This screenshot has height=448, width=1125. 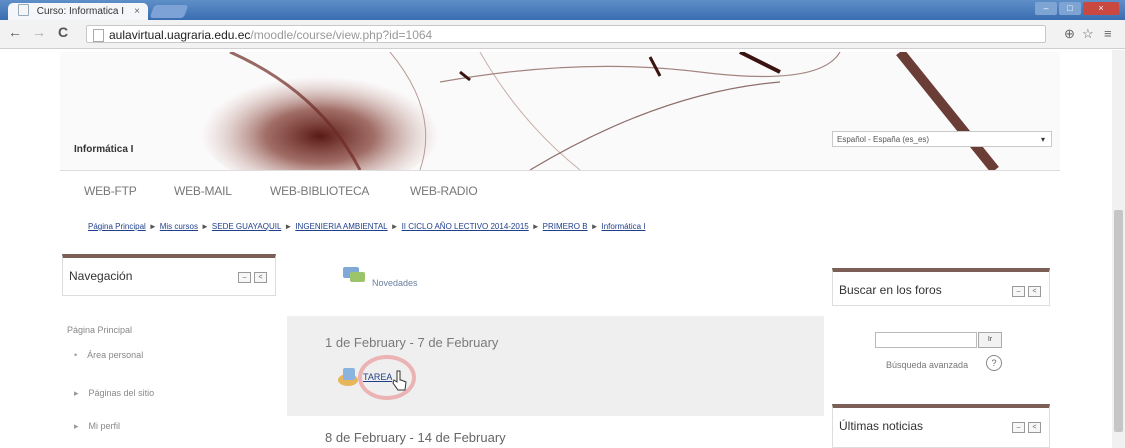 I want to click on link-web-ftp: WEB-FTP, so click(x=110, y=191).